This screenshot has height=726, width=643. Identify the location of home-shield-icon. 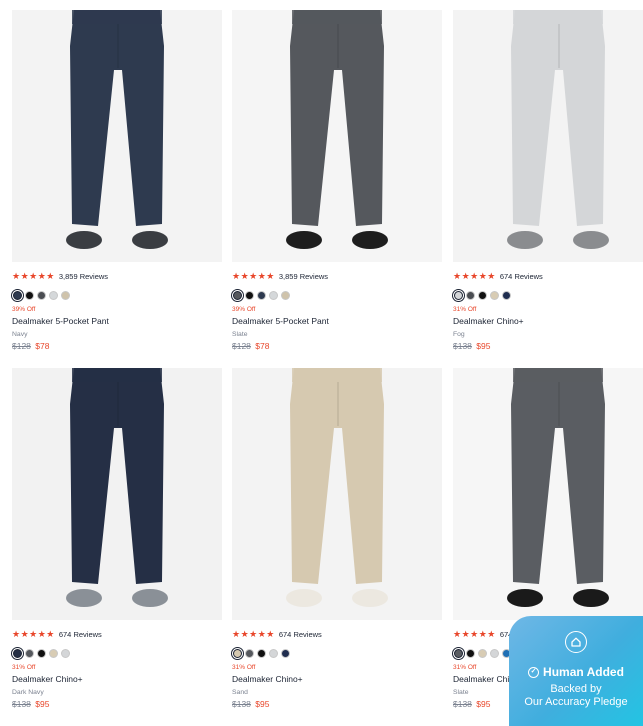
(576, 642).